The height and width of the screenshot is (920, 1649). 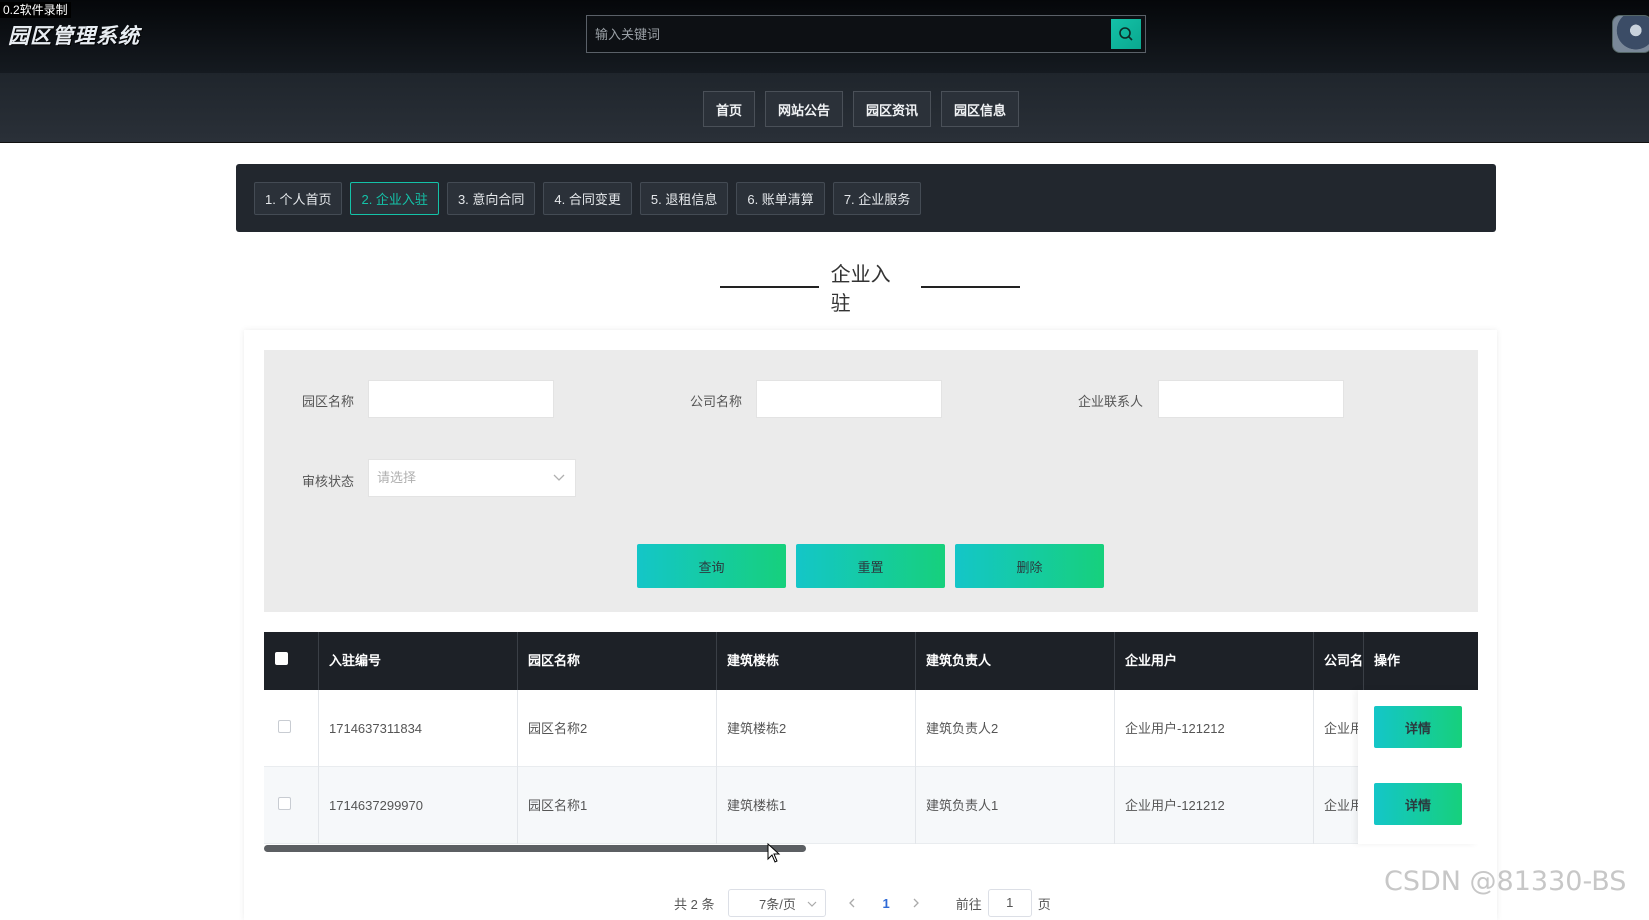 I want to click on header-park-name: 园区名称, so click(x=617, y=661).